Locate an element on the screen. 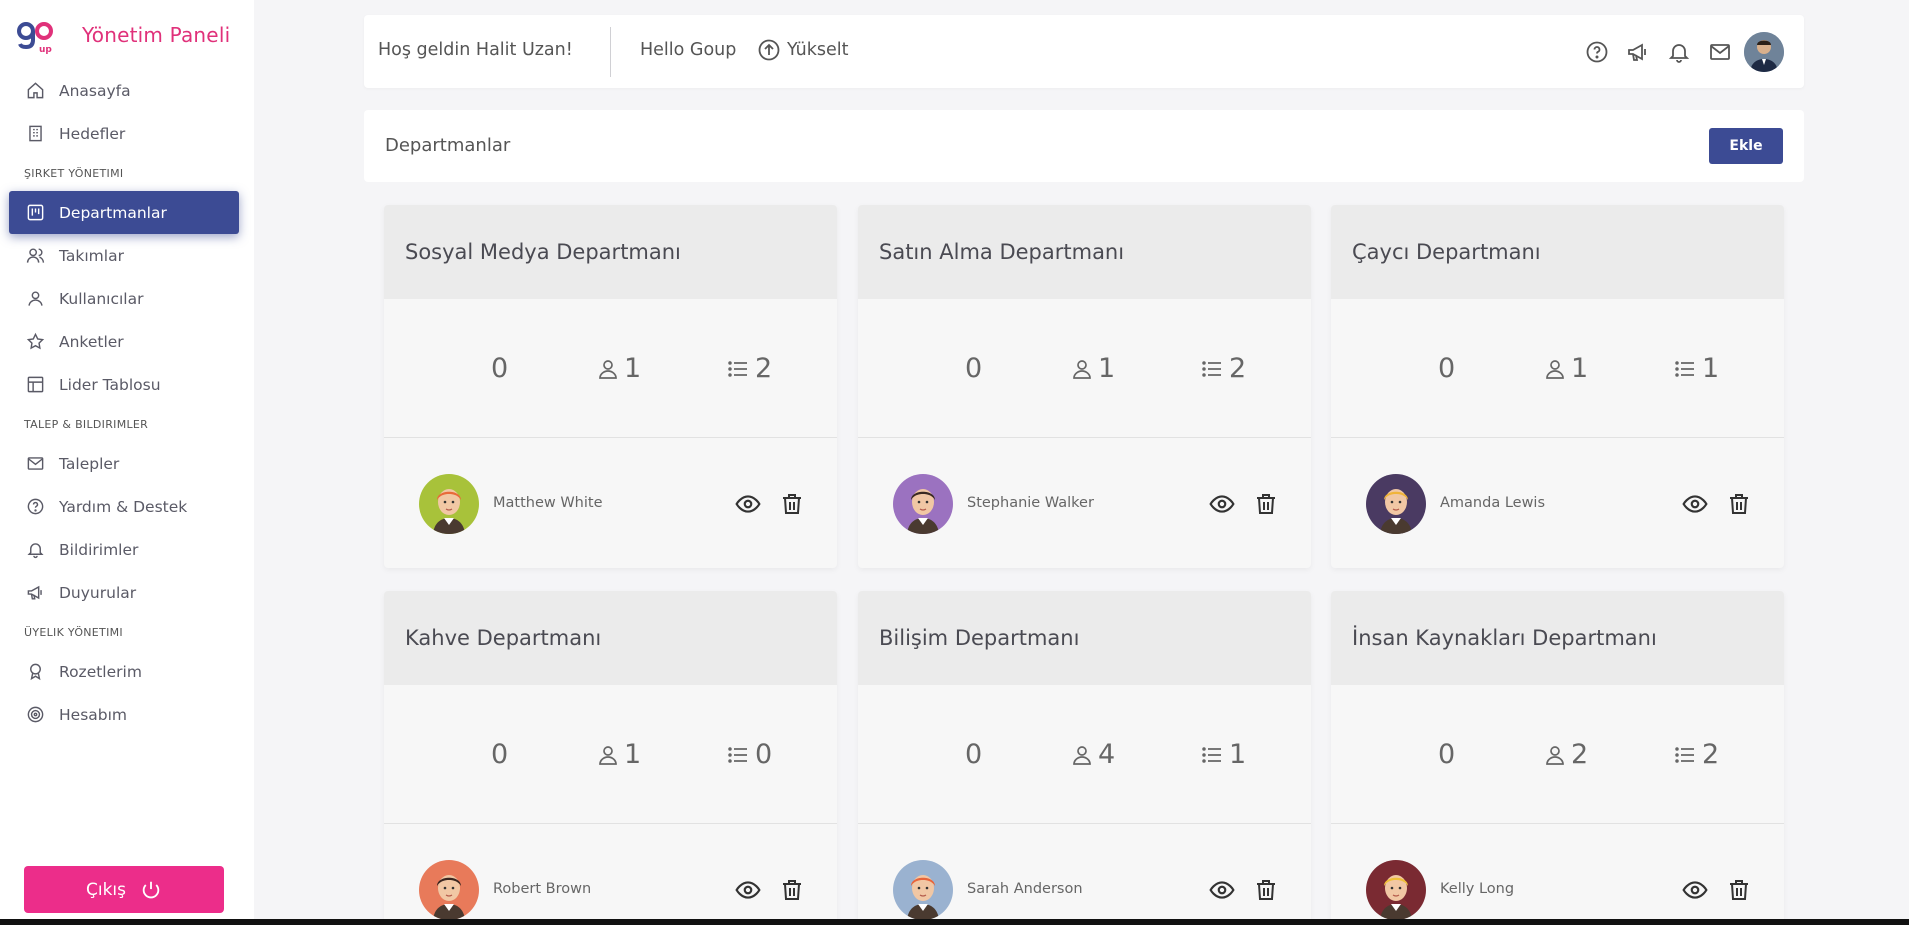  announcements-button is located at coordinates (1637, 52).